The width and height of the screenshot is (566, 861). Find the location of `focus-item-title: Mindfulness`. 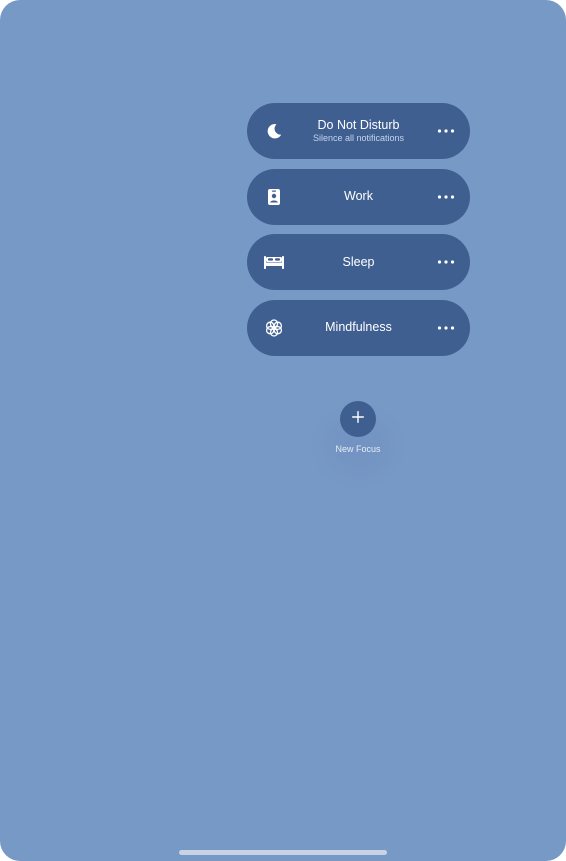

focus-item-title: Mindfulness is located at coordinates (358, 327).